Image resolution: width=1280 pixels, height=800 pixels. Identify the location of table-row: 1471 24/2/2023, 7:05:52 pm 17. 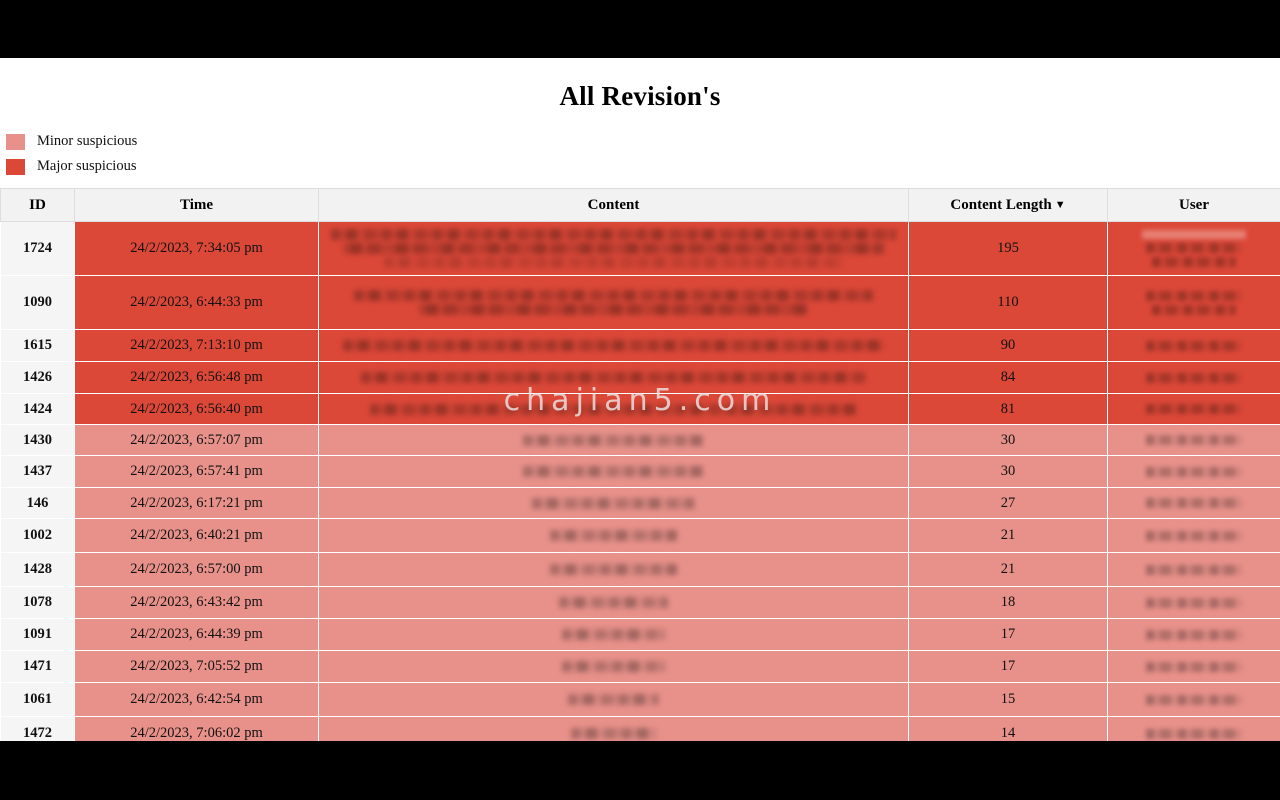
(640, 666).